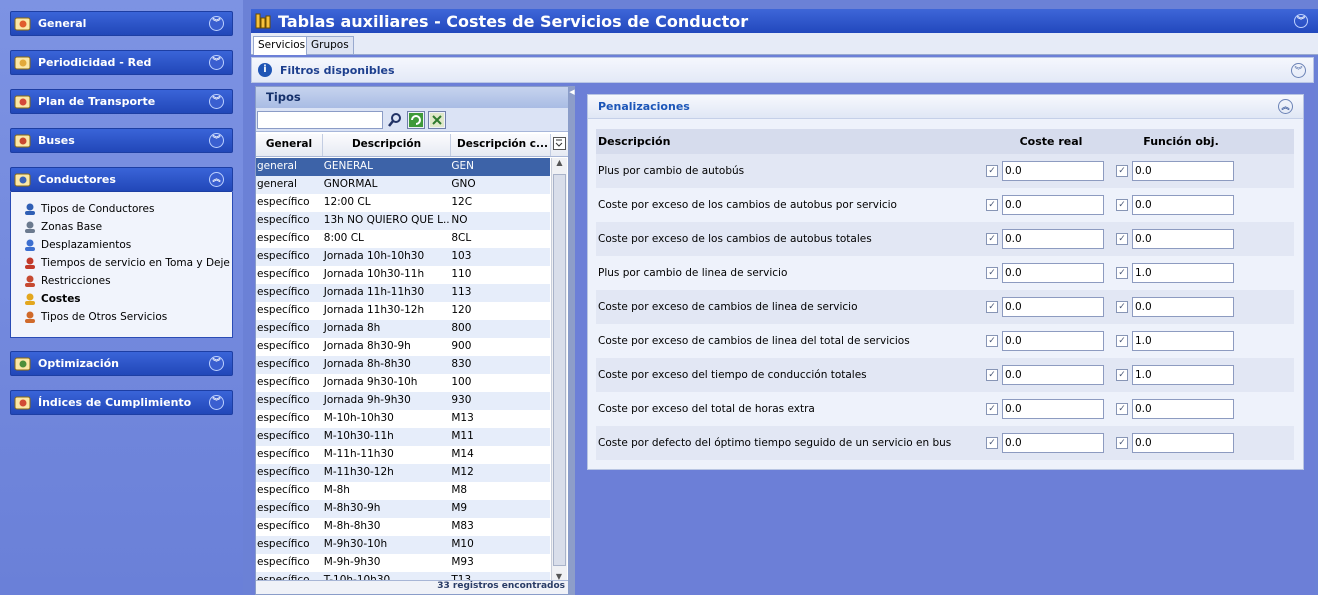 This screenshot has width=1318, height=595. Describe the element at coordinates (395, 120) in the screenshot. I see `search-icon` at that location.